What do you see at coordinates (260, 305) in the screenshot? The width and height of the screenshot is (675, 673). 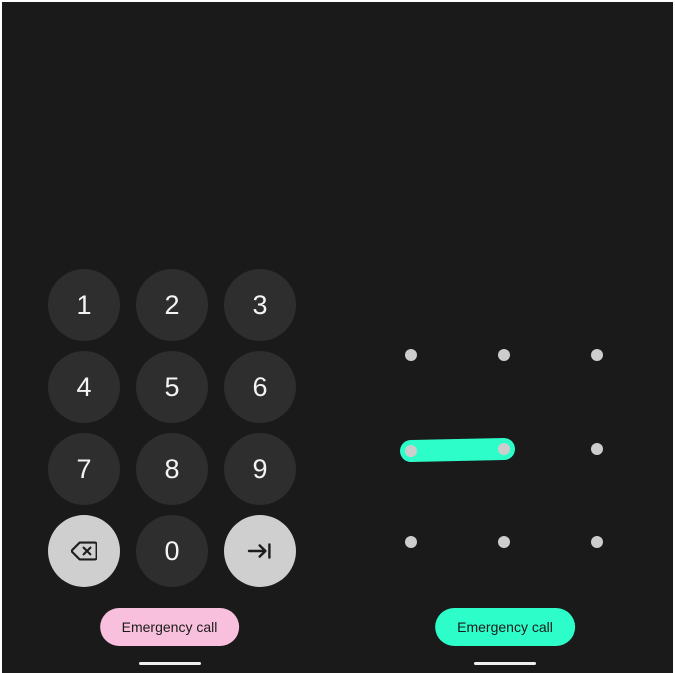 I see `key-3: 3` at bounding box center [260, 305].